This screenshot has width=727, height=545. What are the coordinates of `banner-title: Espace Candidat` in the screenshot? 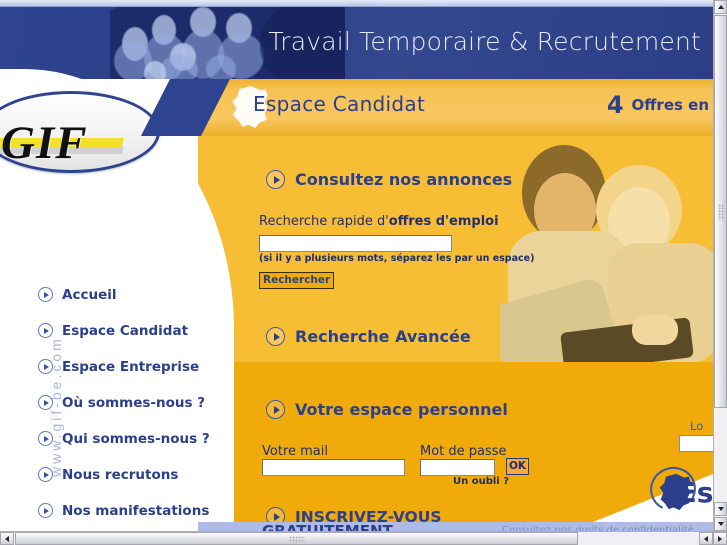 It's located at (339, 104).